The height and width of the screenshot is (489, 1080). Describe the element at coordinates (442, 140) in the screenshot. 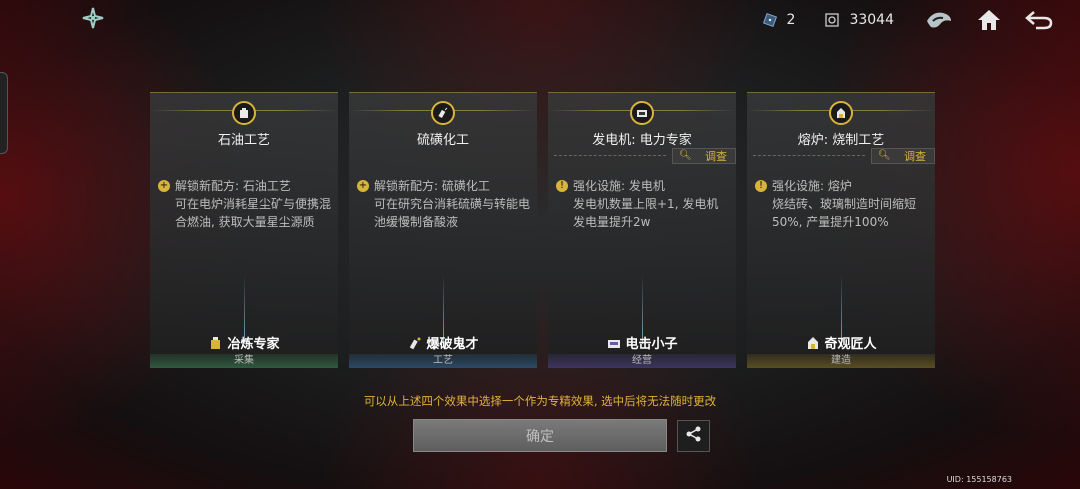

I see `card-title: 硫磺化工` at that location.